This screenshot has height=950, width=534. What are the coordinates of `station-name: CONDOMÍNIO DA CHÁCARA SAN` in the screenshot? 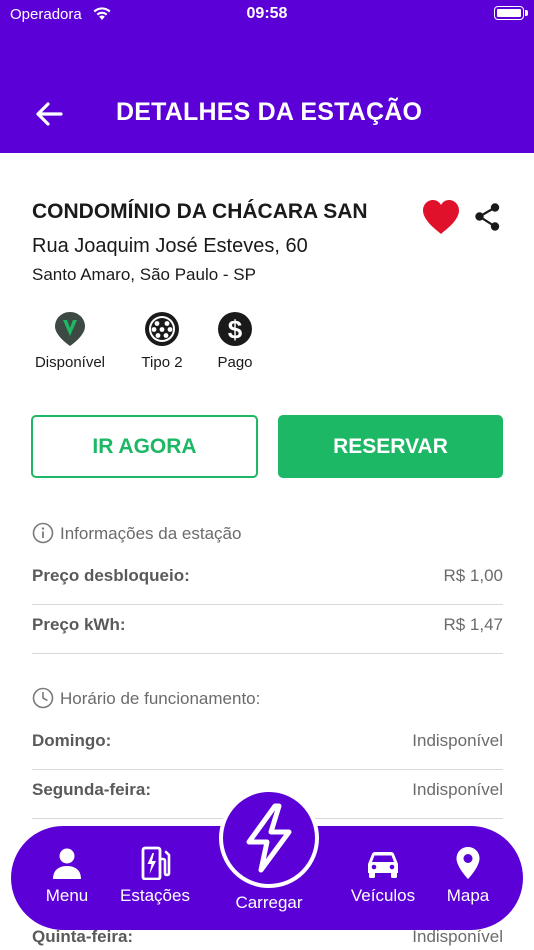 It's located at (200, 211).